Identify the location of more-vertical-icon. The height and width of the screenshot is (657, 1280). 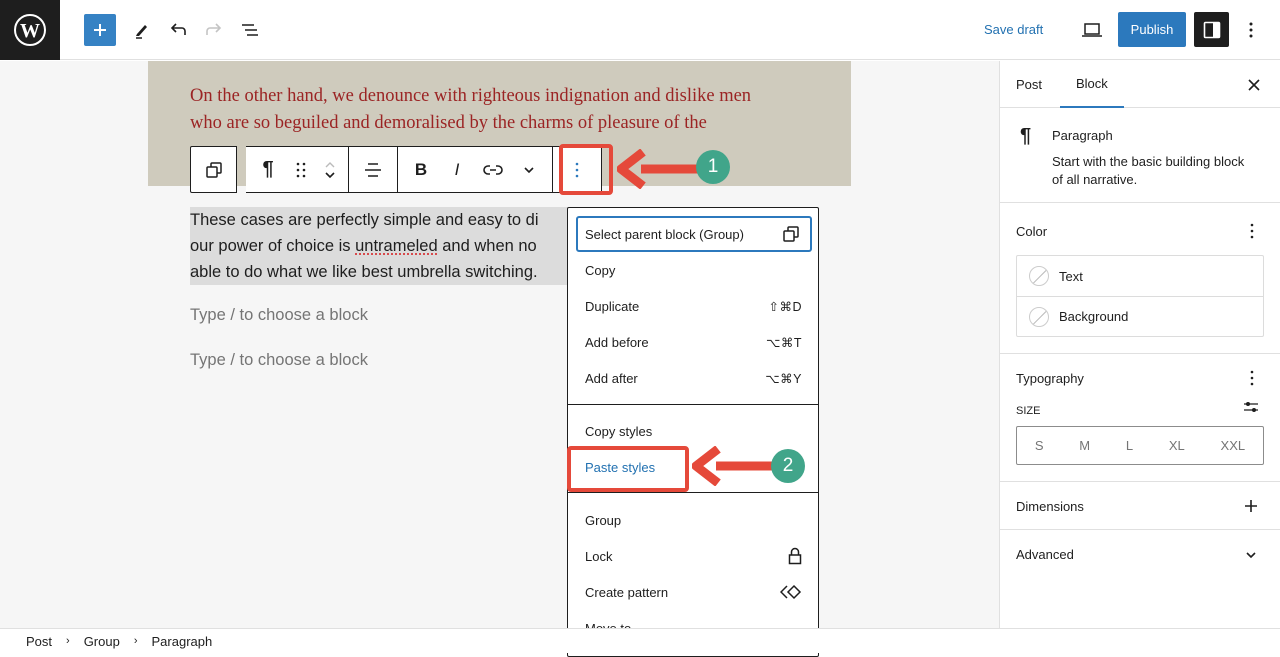
(1251, 30).